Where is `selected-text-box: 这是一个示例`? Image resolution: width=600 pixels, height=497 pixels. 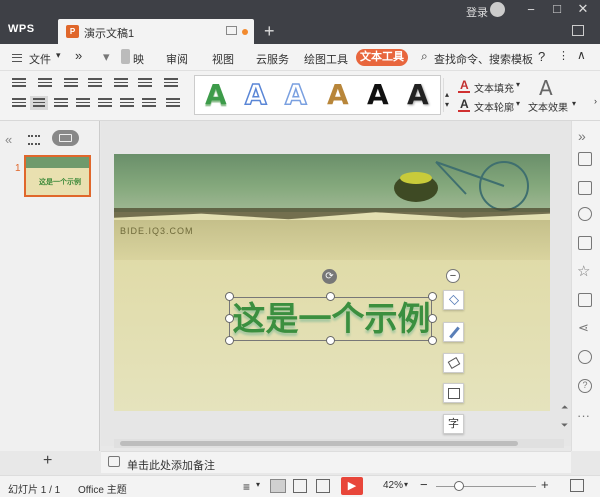
selected-text-box: 这是一个示例 is located at coordinates (330, 319).